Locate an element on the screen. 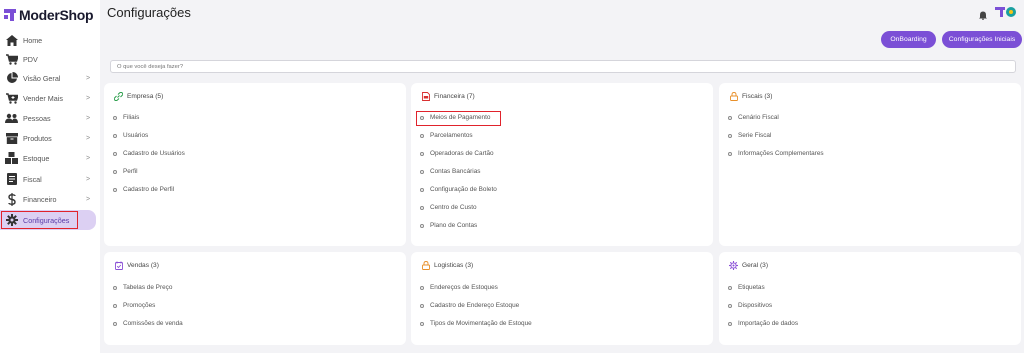 The image size is (1024, 353). highlight-box is located at coordinates (458, 118).